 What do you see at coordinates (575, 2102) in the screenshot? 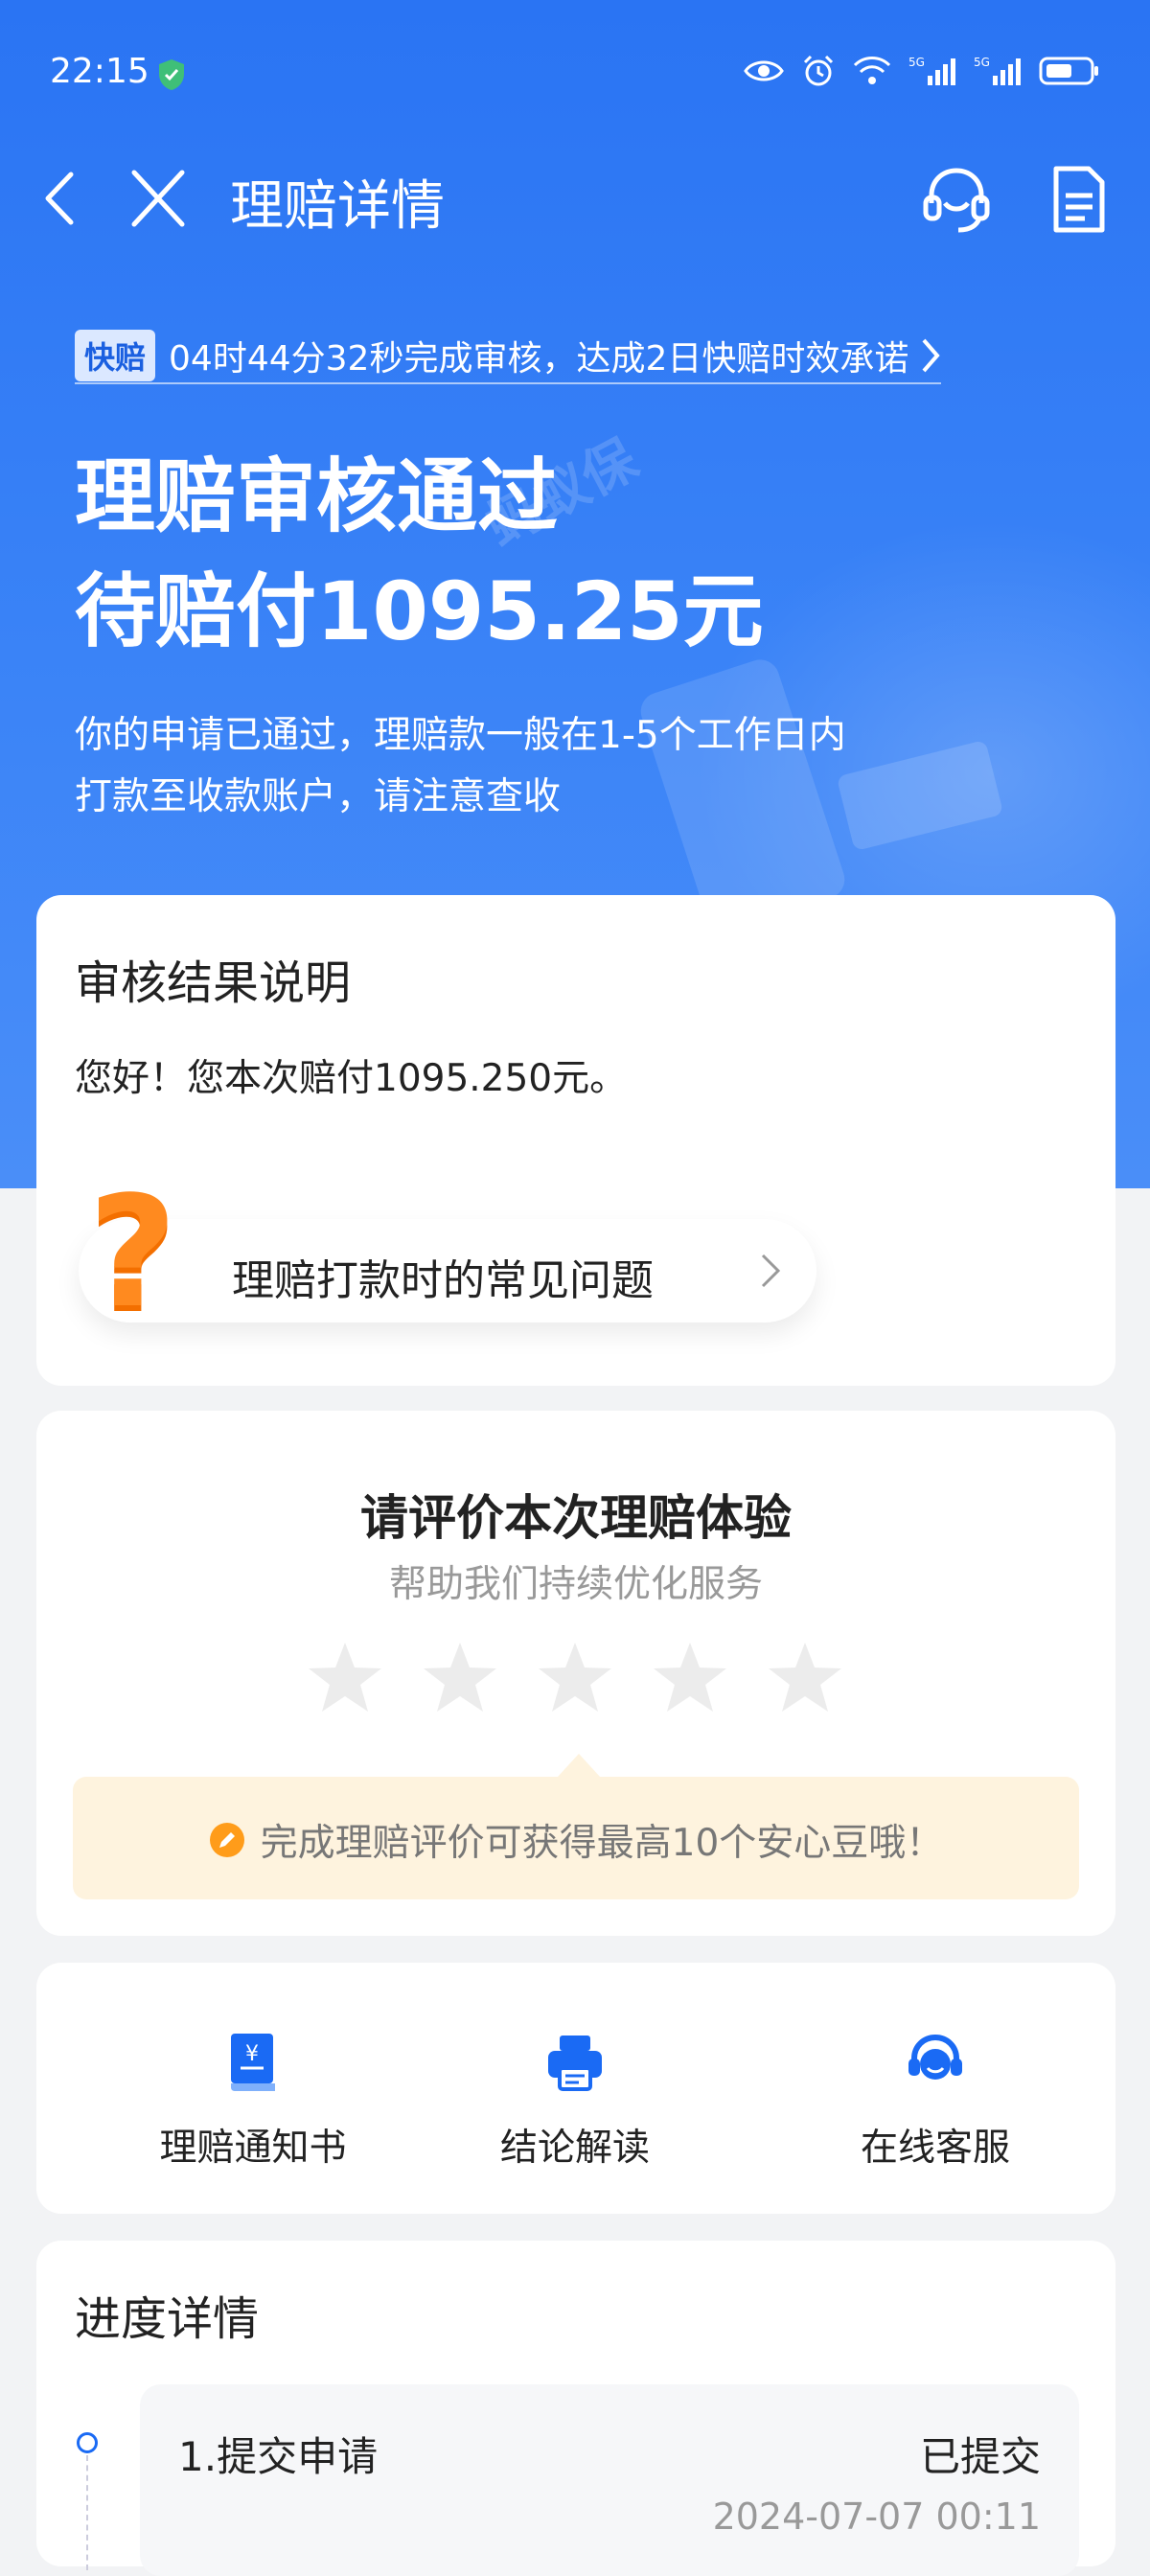
I see `conclusion-interpretation-button: 结论解读` at bounding box center [575, 2102].